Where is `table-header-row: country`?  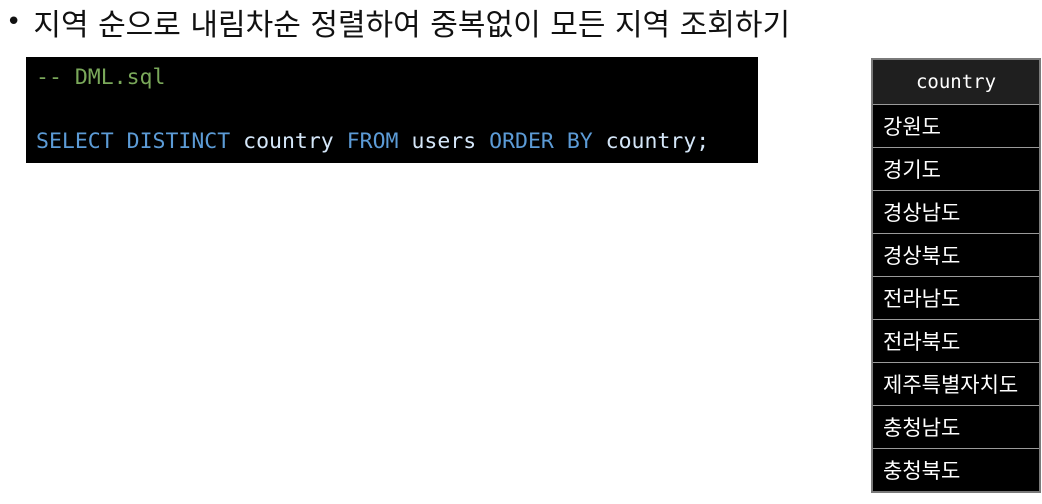 table-header-row: country is located at coordinates (956, 81).